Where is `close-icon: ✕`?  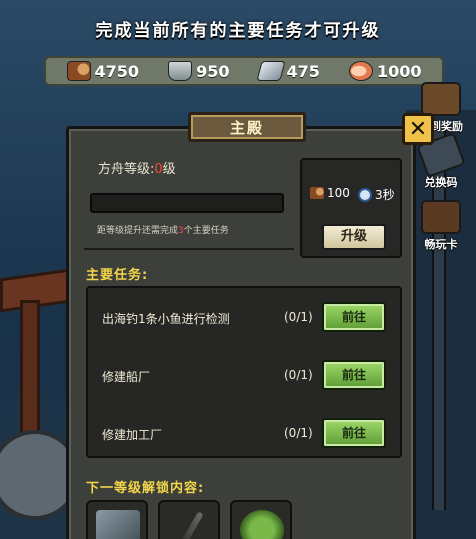 close-icon: ✕ is located at coordinates (418, 129).